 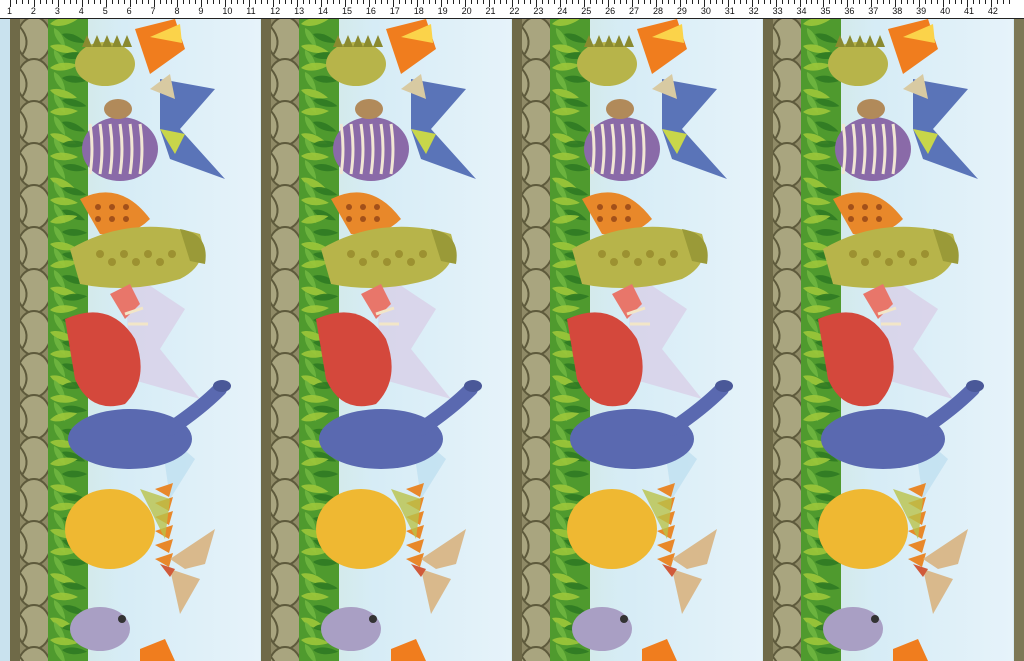 I want to click on ruler-label: 27, so click(x=634, y=11).